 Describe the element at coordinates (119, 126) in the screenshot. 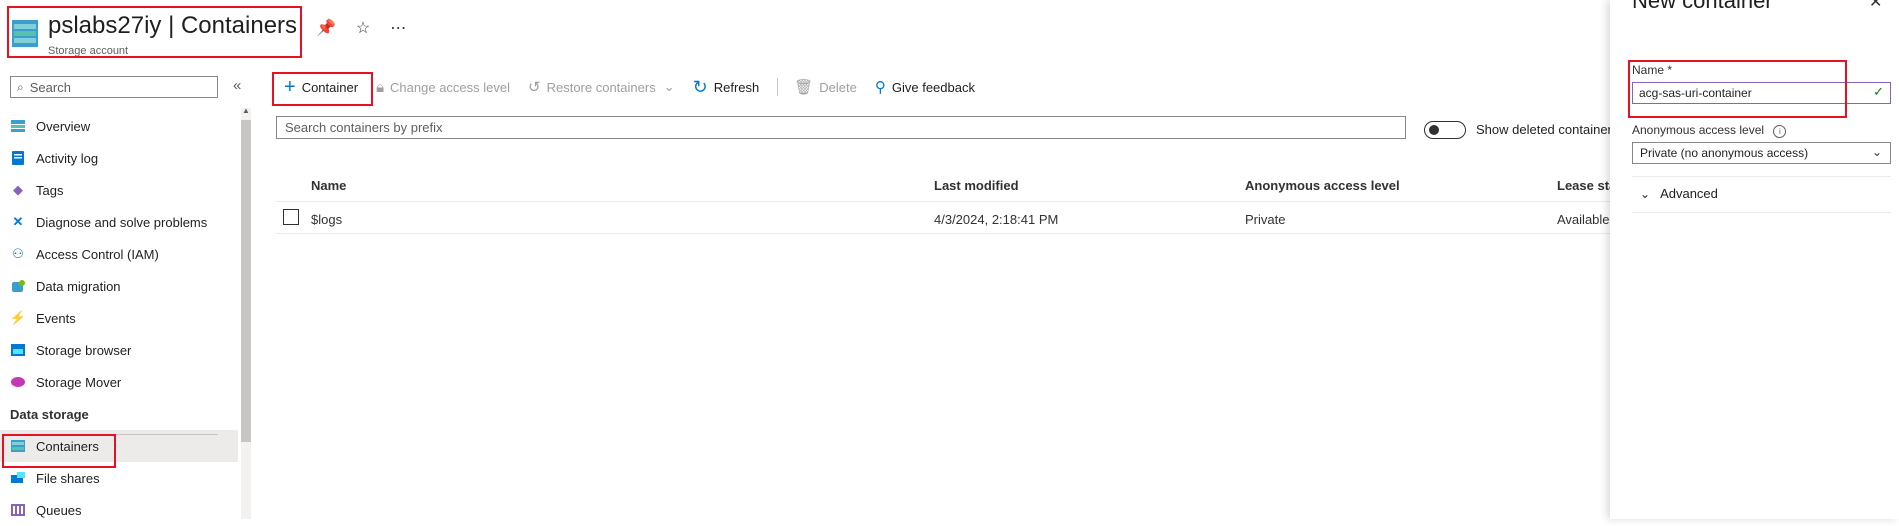

I see `sidebar-item-overview: Overview` at that location.